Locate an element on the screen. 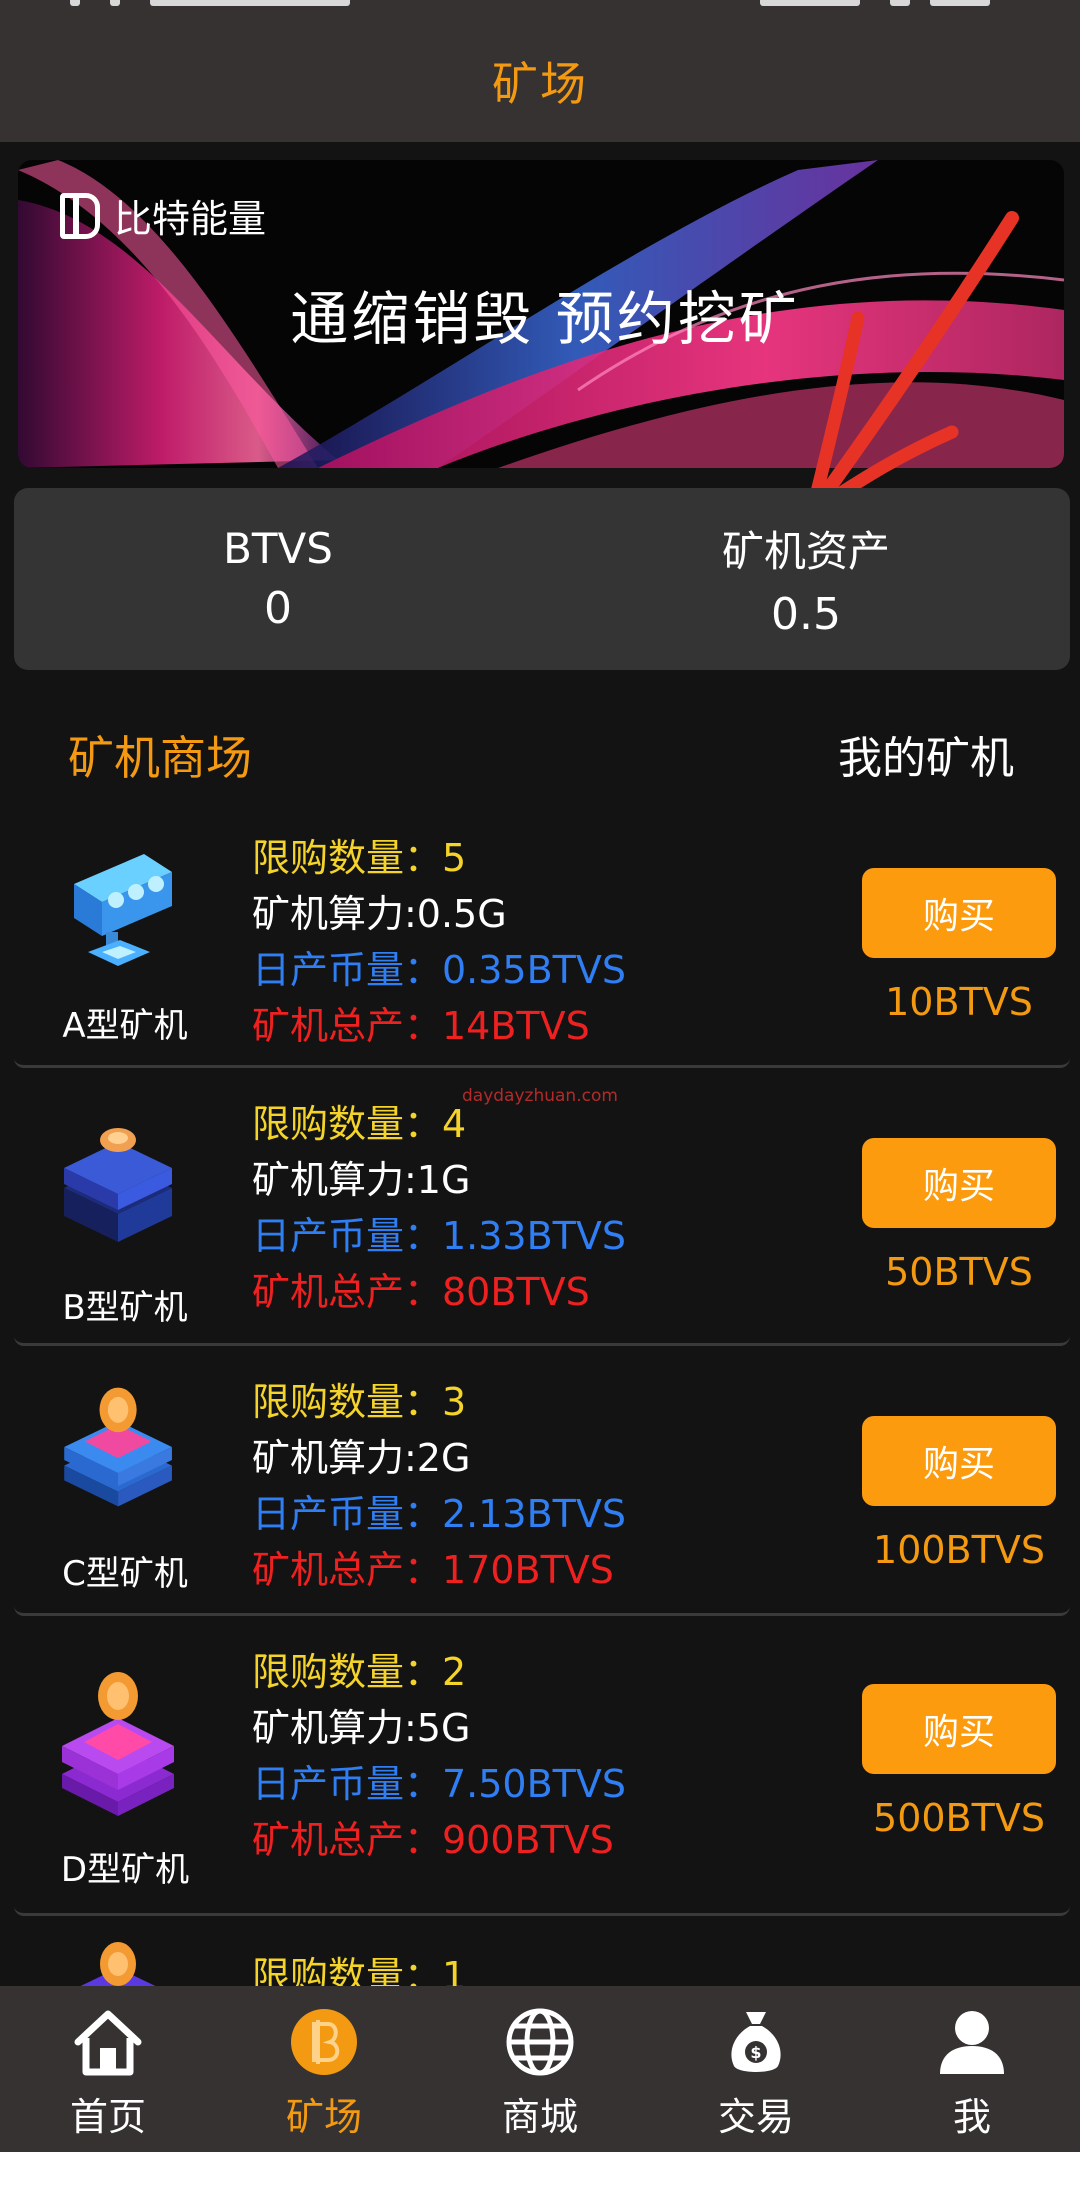  miner-price: 500BTVS is located at coordinates (959, 1818).